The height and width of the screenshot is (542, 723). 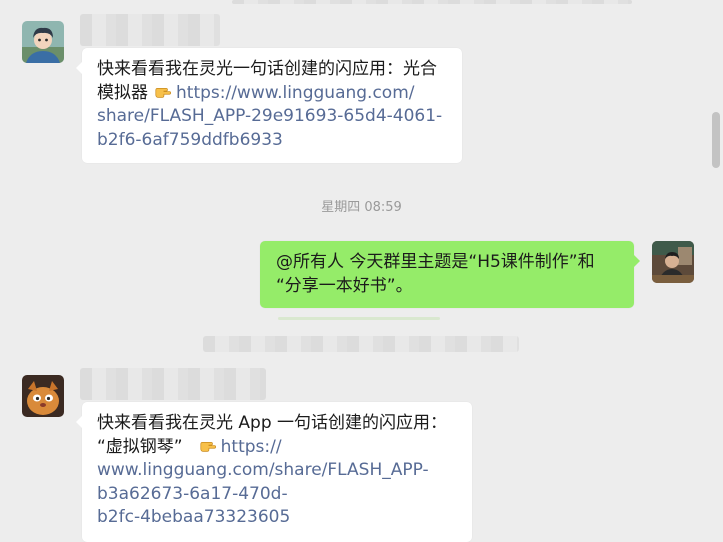 I want to click on scrollbar-thumb, so click(x=716, y=140).